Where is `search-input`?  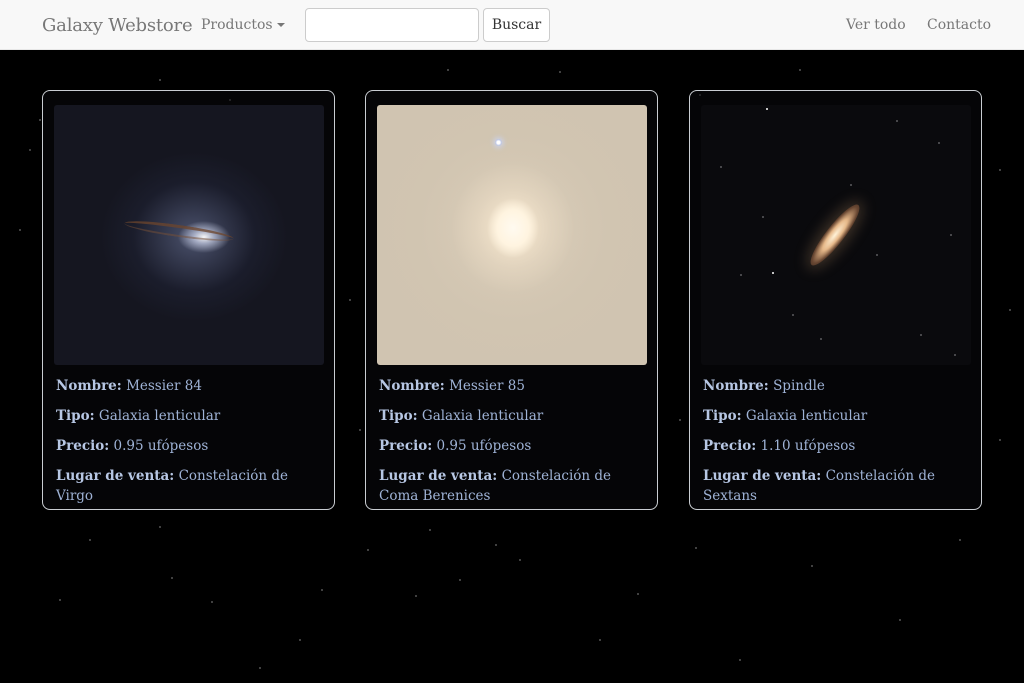
search-input is located at coordinates (392, 25).